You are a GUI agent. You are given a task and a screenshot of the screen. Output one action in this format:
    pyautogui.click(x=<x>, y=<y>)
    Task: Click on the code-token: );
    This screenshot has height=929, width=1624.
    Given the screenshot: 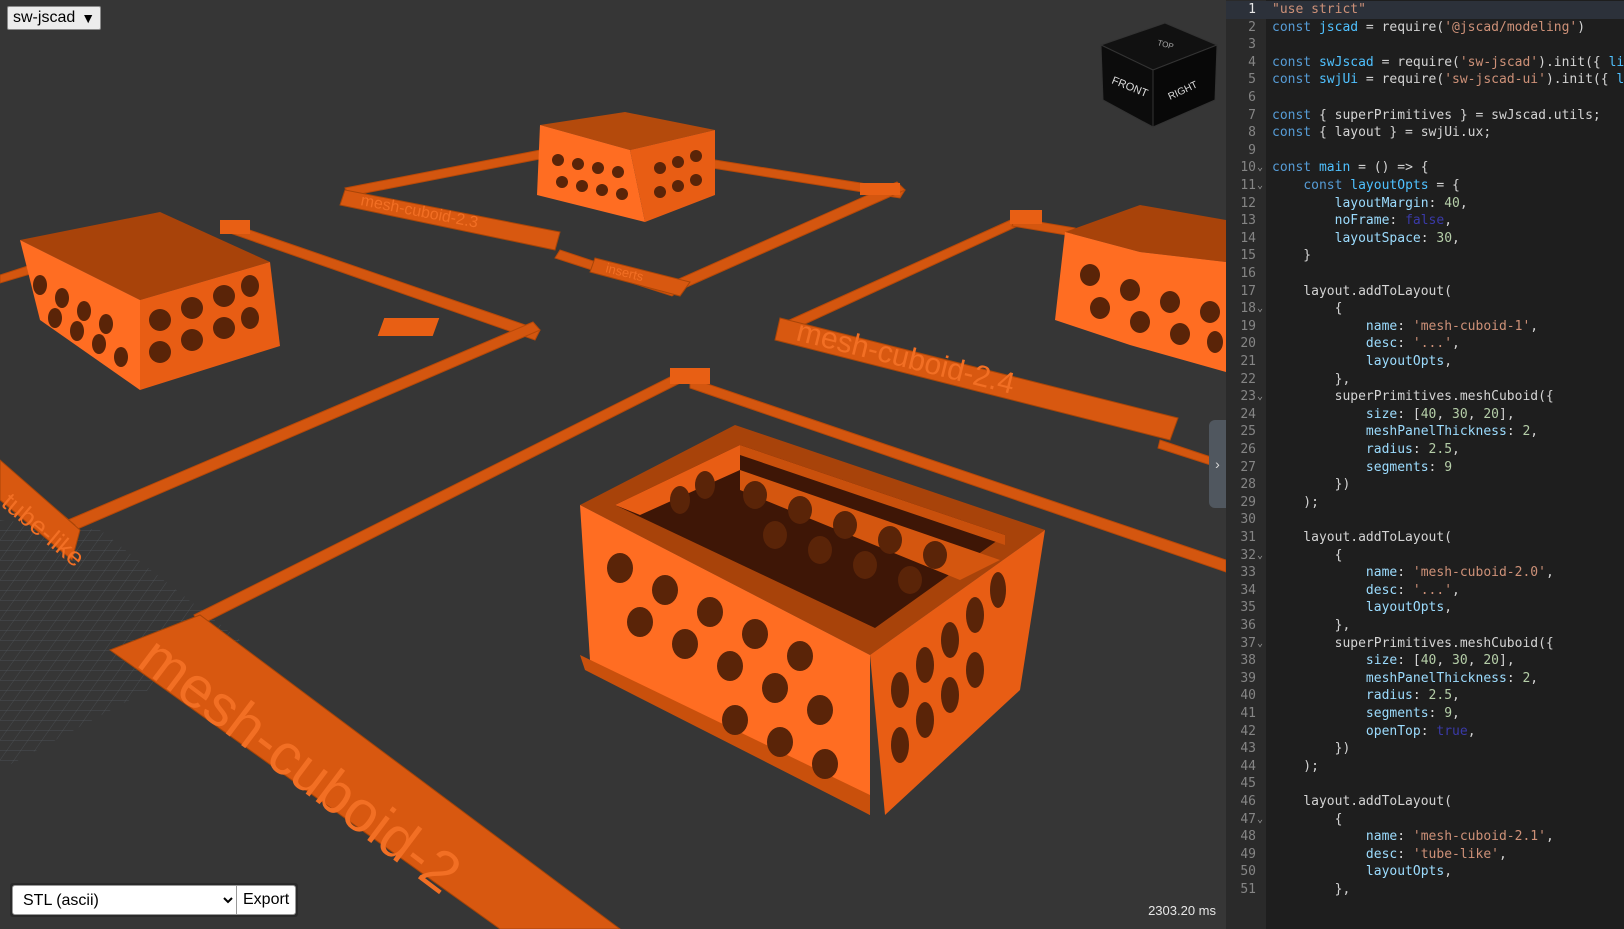 What is the action you would take?
    pyautogui.click(x=1295, y=502)
    